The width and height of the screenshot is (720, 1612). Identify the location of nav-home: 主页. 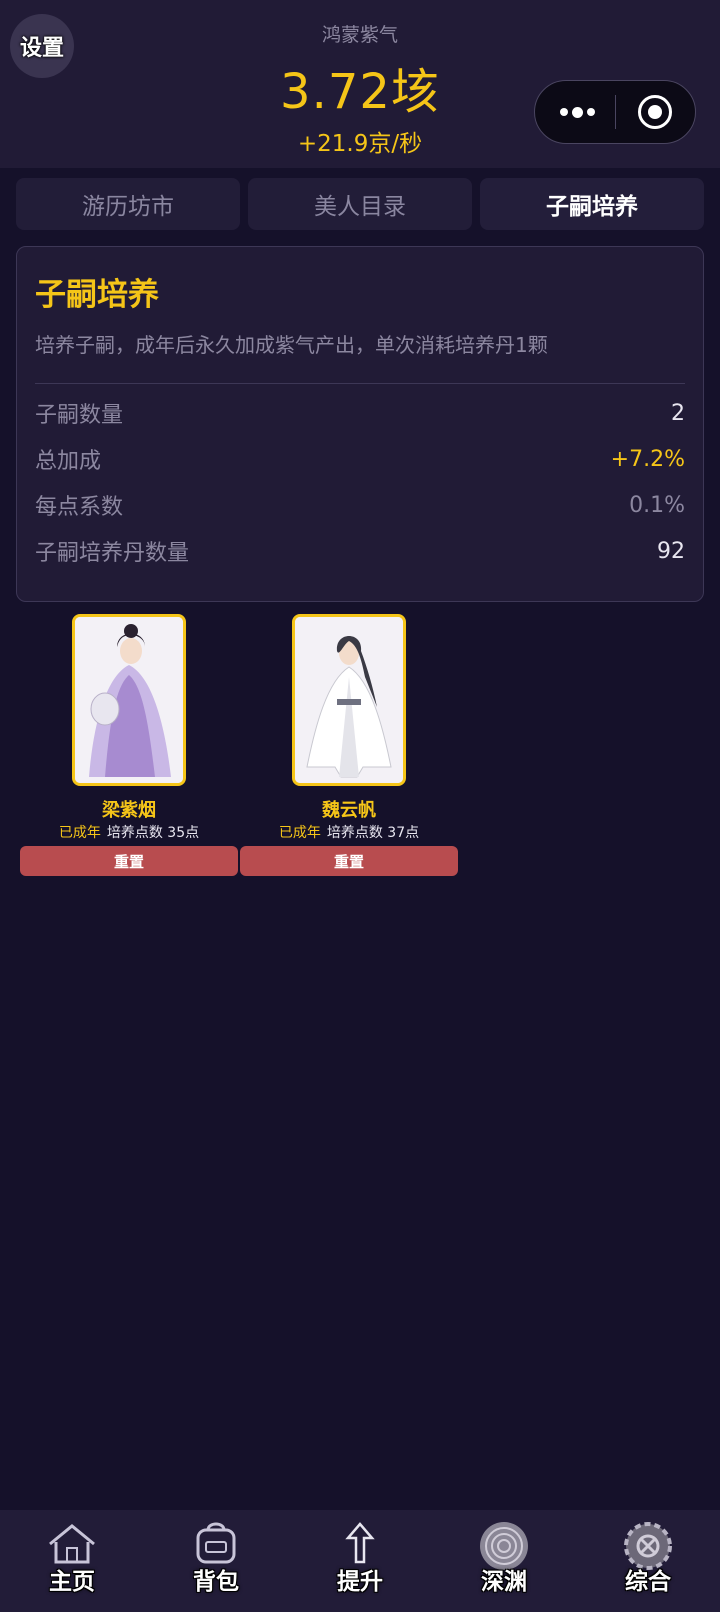
(72, 1561).